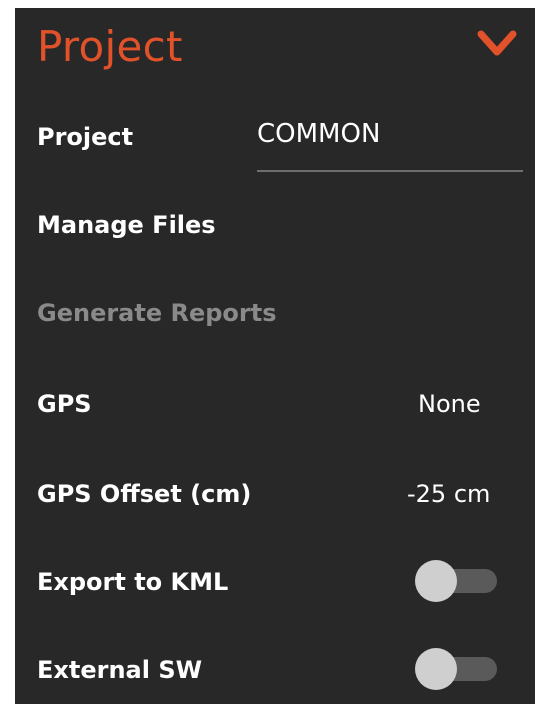 The height and width of the screenshot is (704, 535). What do you see at coordinates (157, 313) in the screenshot?
I see `generate-reports-button: Generate Reports` at bounding box center [157, 313].